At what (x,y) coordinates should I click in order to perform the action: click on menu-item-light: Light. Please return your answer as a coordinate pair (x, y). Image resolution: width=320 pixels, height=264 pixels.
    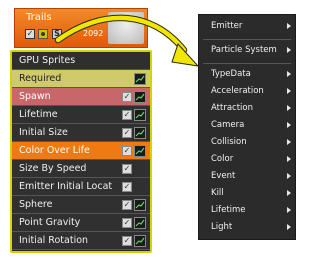
    Looking at the image, I should click on (247, 227).